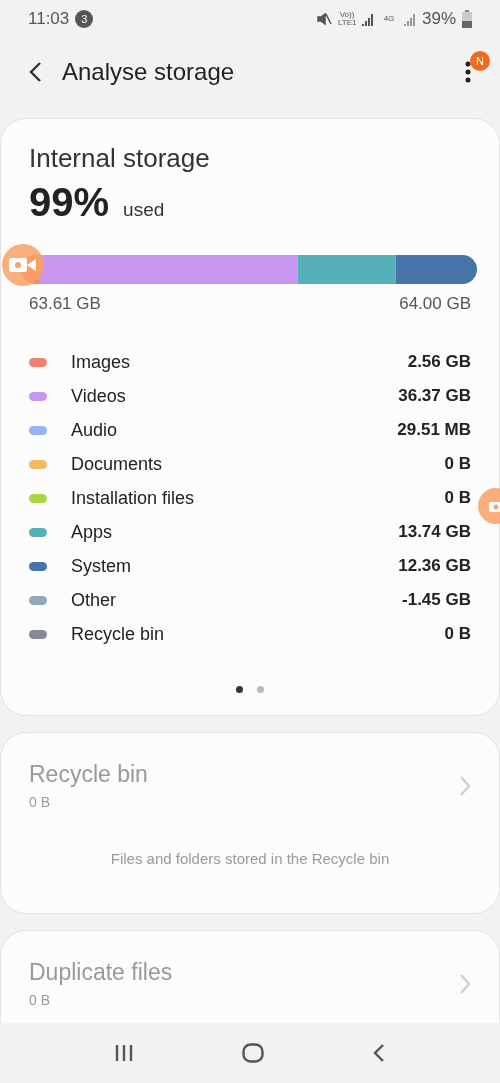 Image resolution: width=500 pixels, height=1083 pixels. Describe the element at coordinates (468, 72) in the screenshot. I see `more-options-icon` at that location.